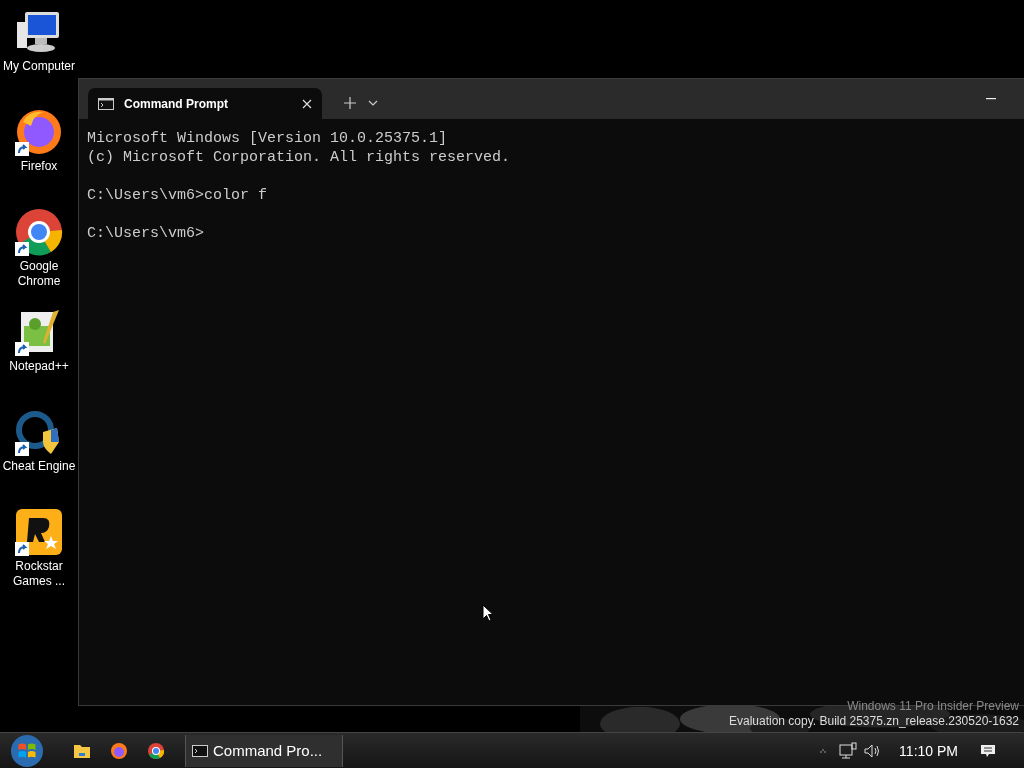 Image resolution: width=1024 pixels, height=768 pixels. What do you see at coordinates (848, 750) in the screenshot?
I see `network-icon` at bounding box center [848, 750].